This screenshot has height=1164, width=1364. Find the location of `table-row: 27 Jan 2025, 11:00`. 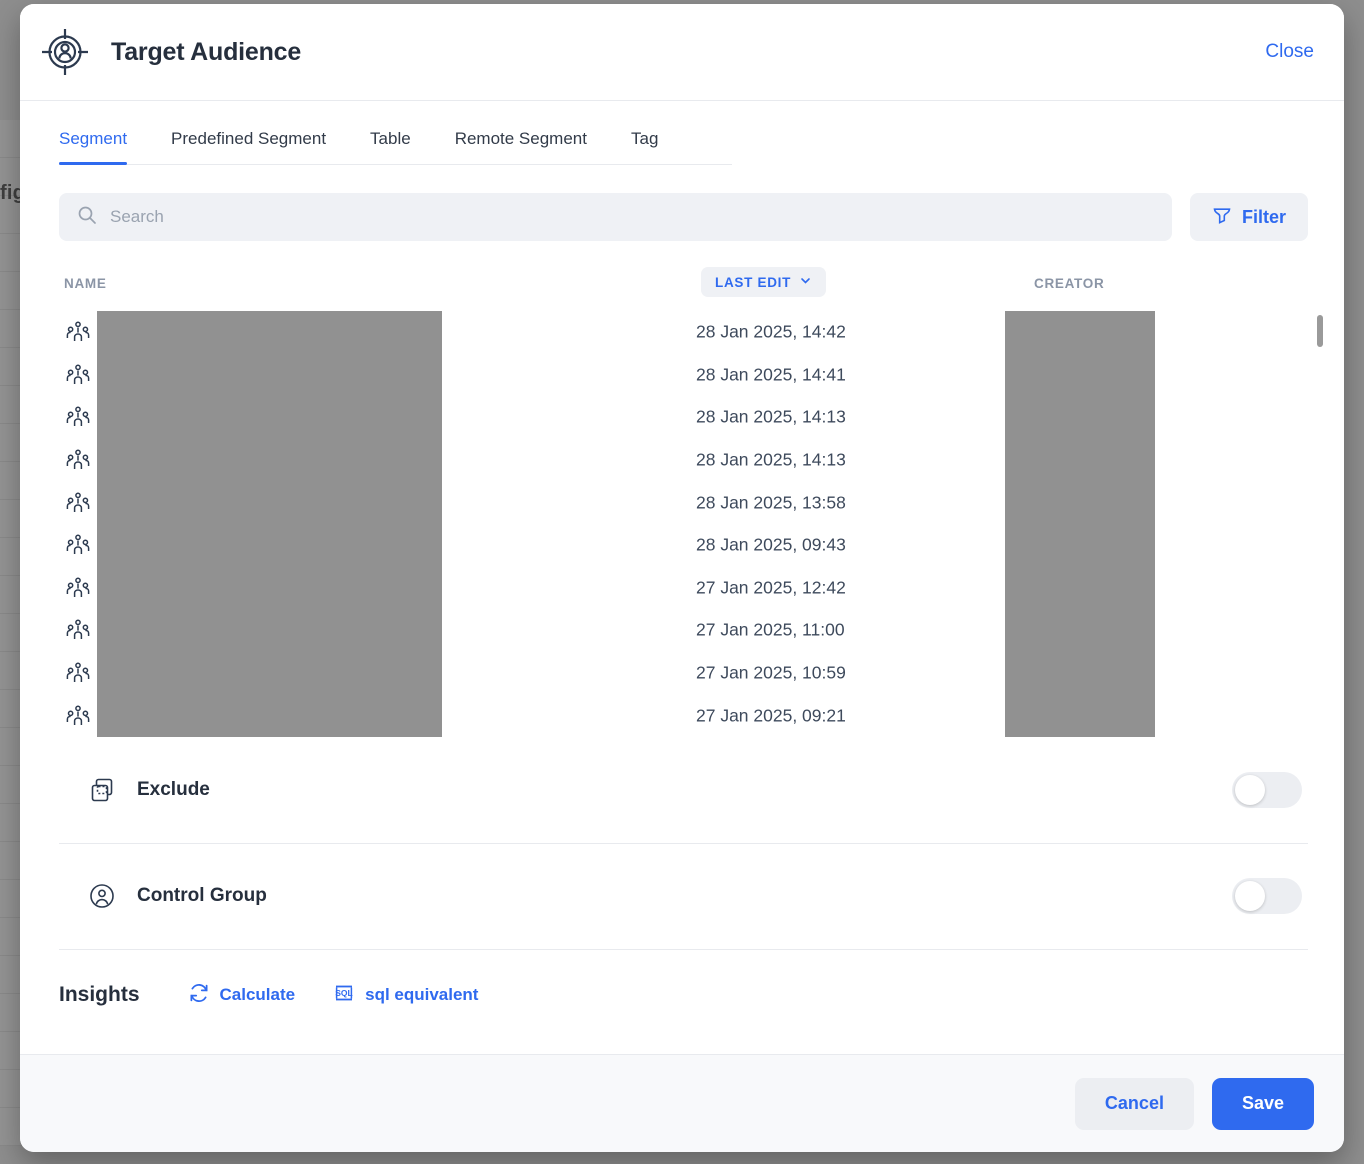

table-row: 27 Jan 2025, 11:00 is located at coordinates (683, 630).